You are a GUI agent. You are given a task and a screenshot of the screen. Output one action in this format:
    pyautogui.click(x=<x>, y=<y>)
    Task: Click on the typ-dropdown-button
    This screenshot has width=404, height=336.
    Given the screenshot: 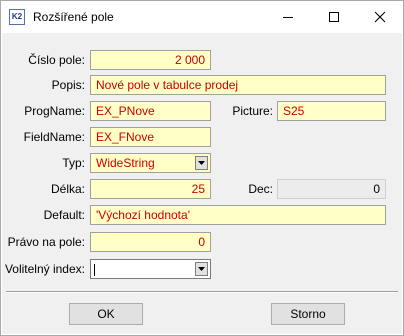 What is the action you would take?
    pyautogui.click(x=201, y=163)
    